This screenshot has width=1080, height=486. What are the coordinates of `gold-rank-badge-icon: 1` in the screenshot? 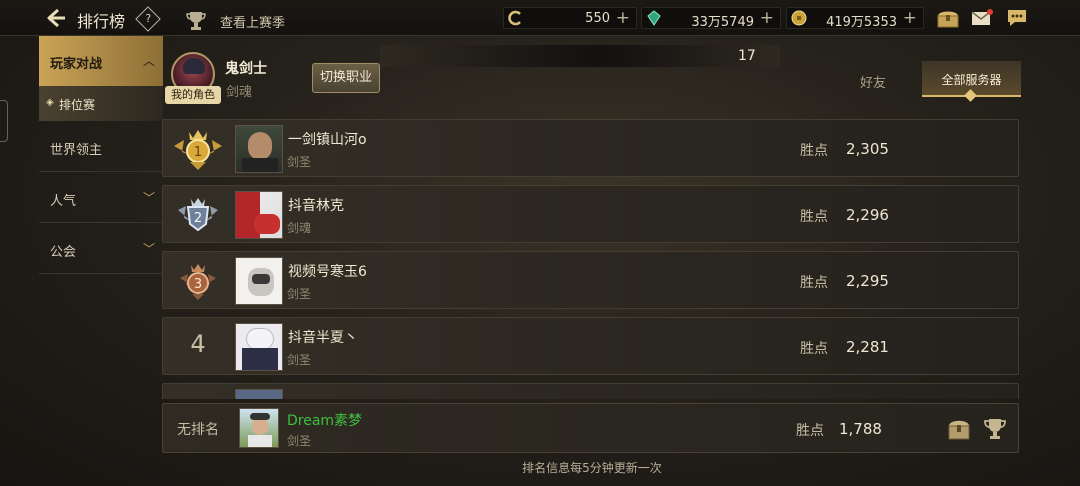 It's located at (198, 150).